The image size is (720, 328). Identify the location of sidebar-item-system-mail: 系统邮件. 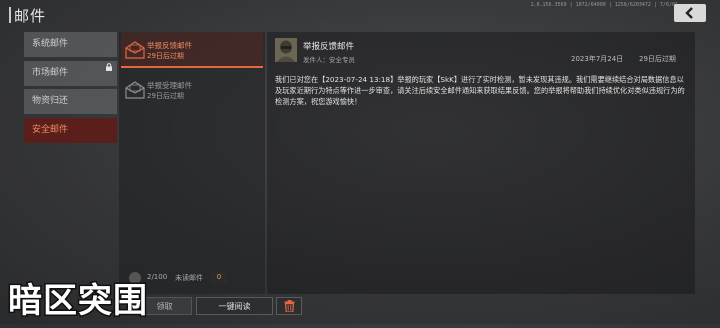
(70, 44).